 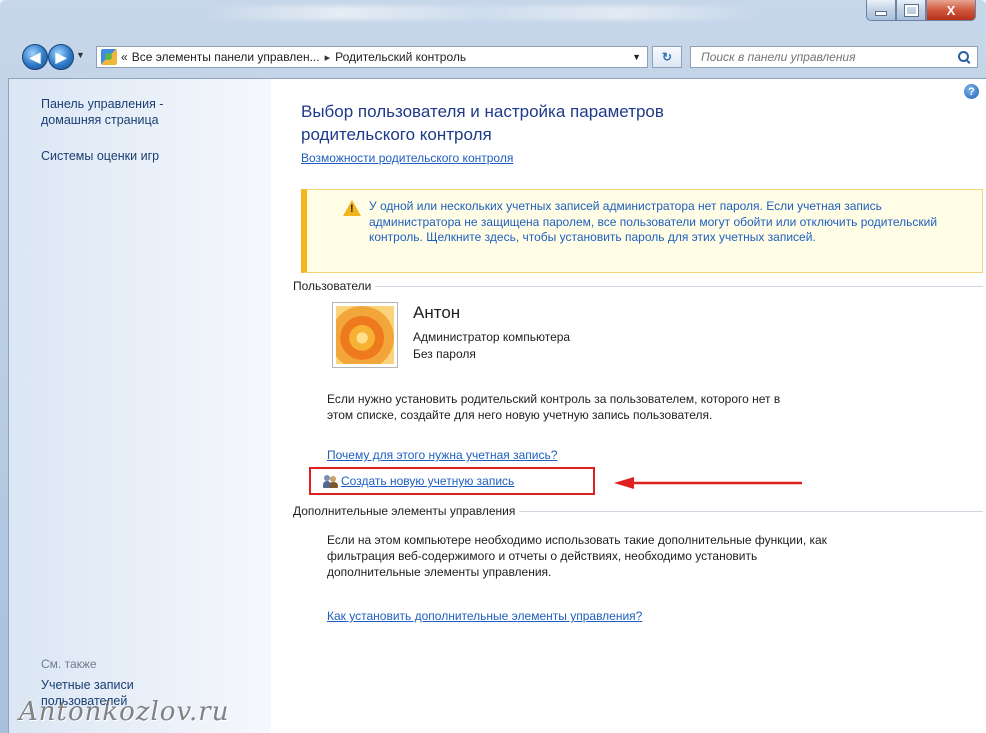 What do you see at coordinates (69, 664) in the screenshot?
I see `see-also-label: См. также` at bounding box center [69, 664].